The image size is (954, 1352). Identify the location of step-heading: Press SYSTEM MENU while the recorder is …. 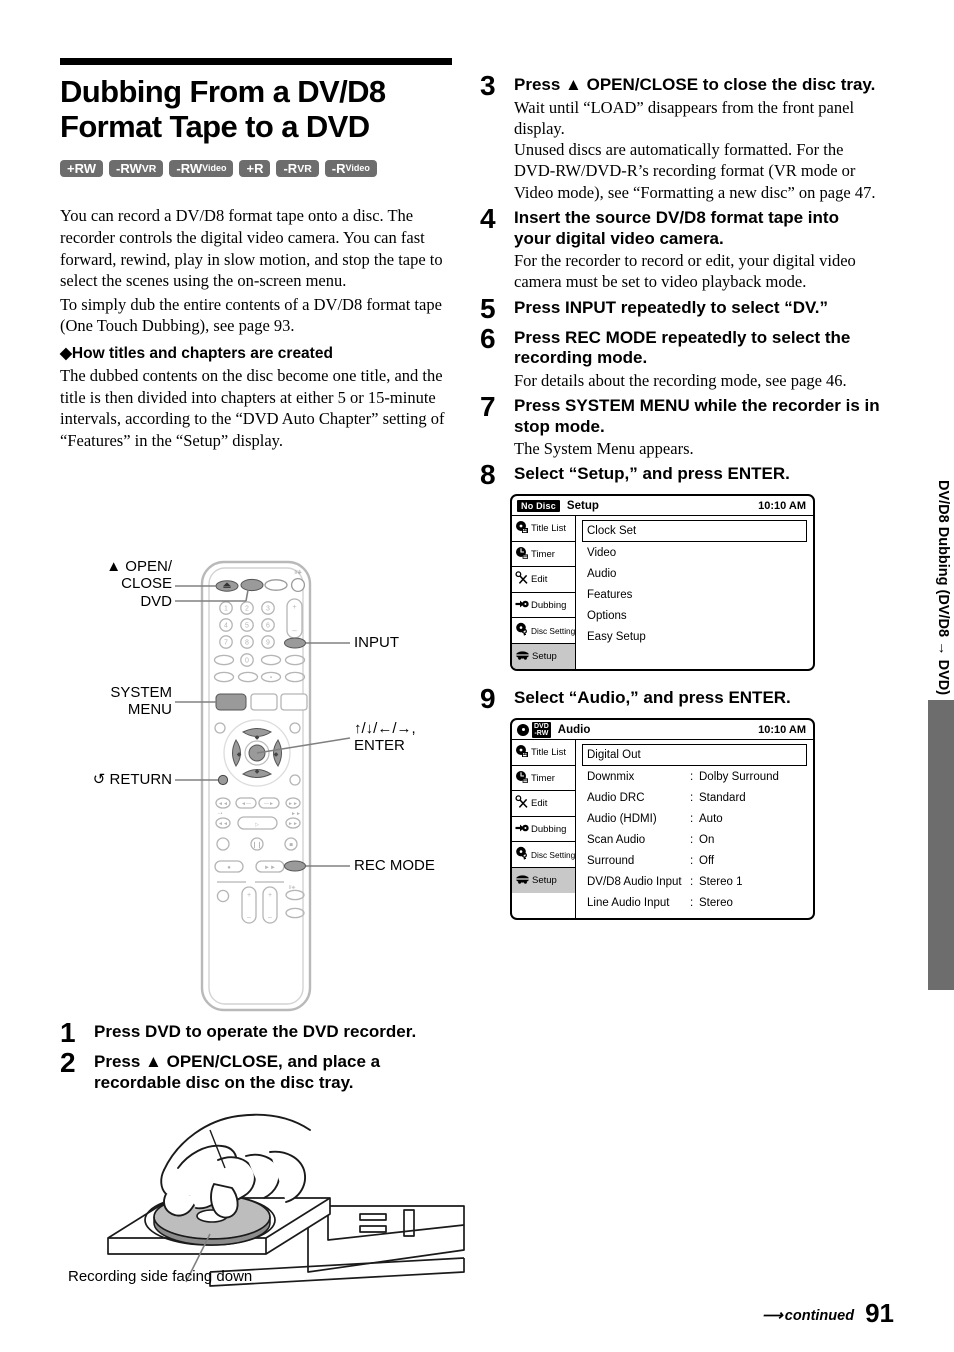
(697, 416).